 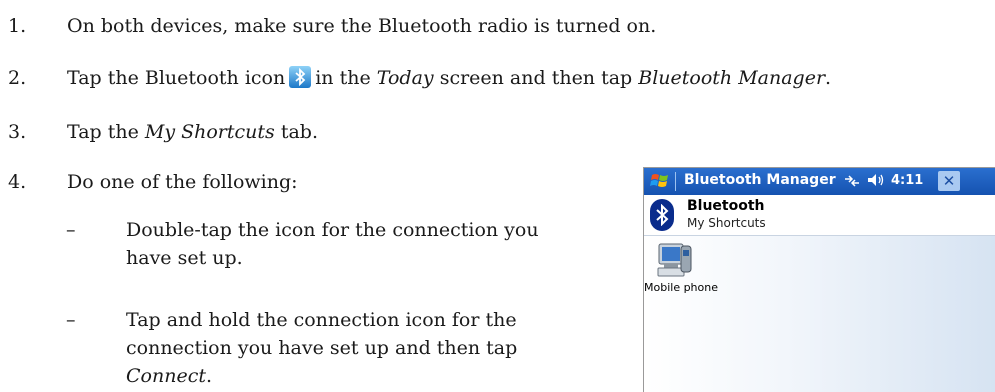 What do you see at coordinates (907, 180) in the screenshot?
I see `clock: 4:11` at bounding box center [907, 180].